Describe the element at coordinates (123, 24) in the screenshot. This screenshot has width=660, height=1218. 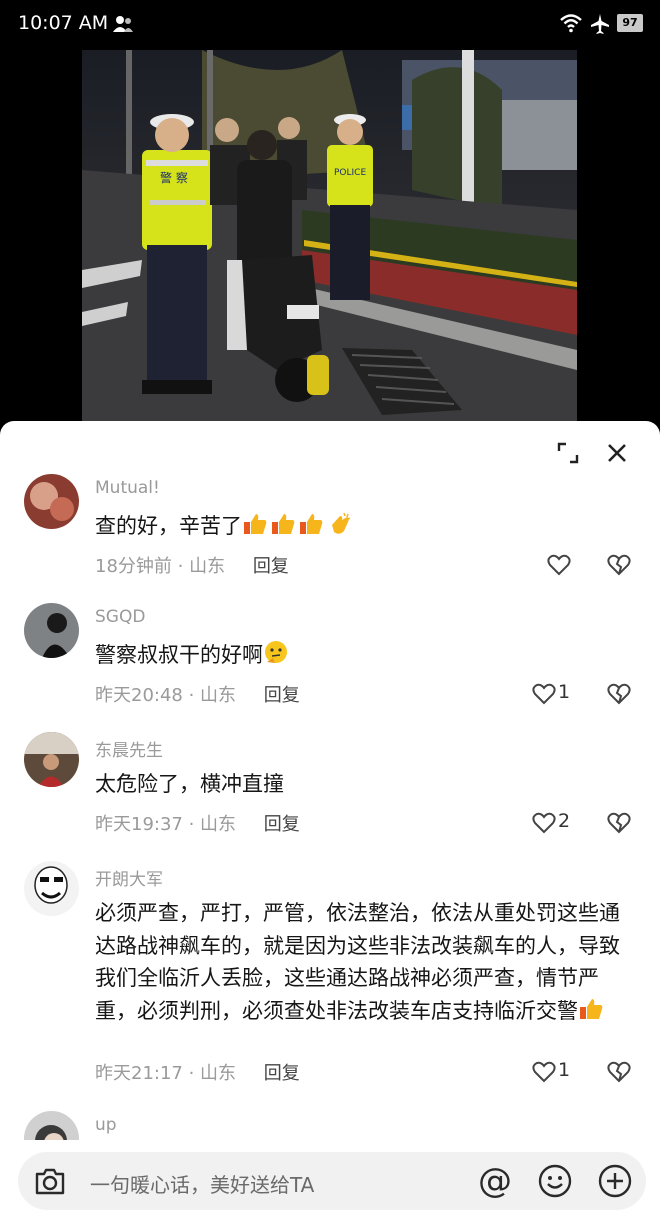
I see `user-icon` at that location.